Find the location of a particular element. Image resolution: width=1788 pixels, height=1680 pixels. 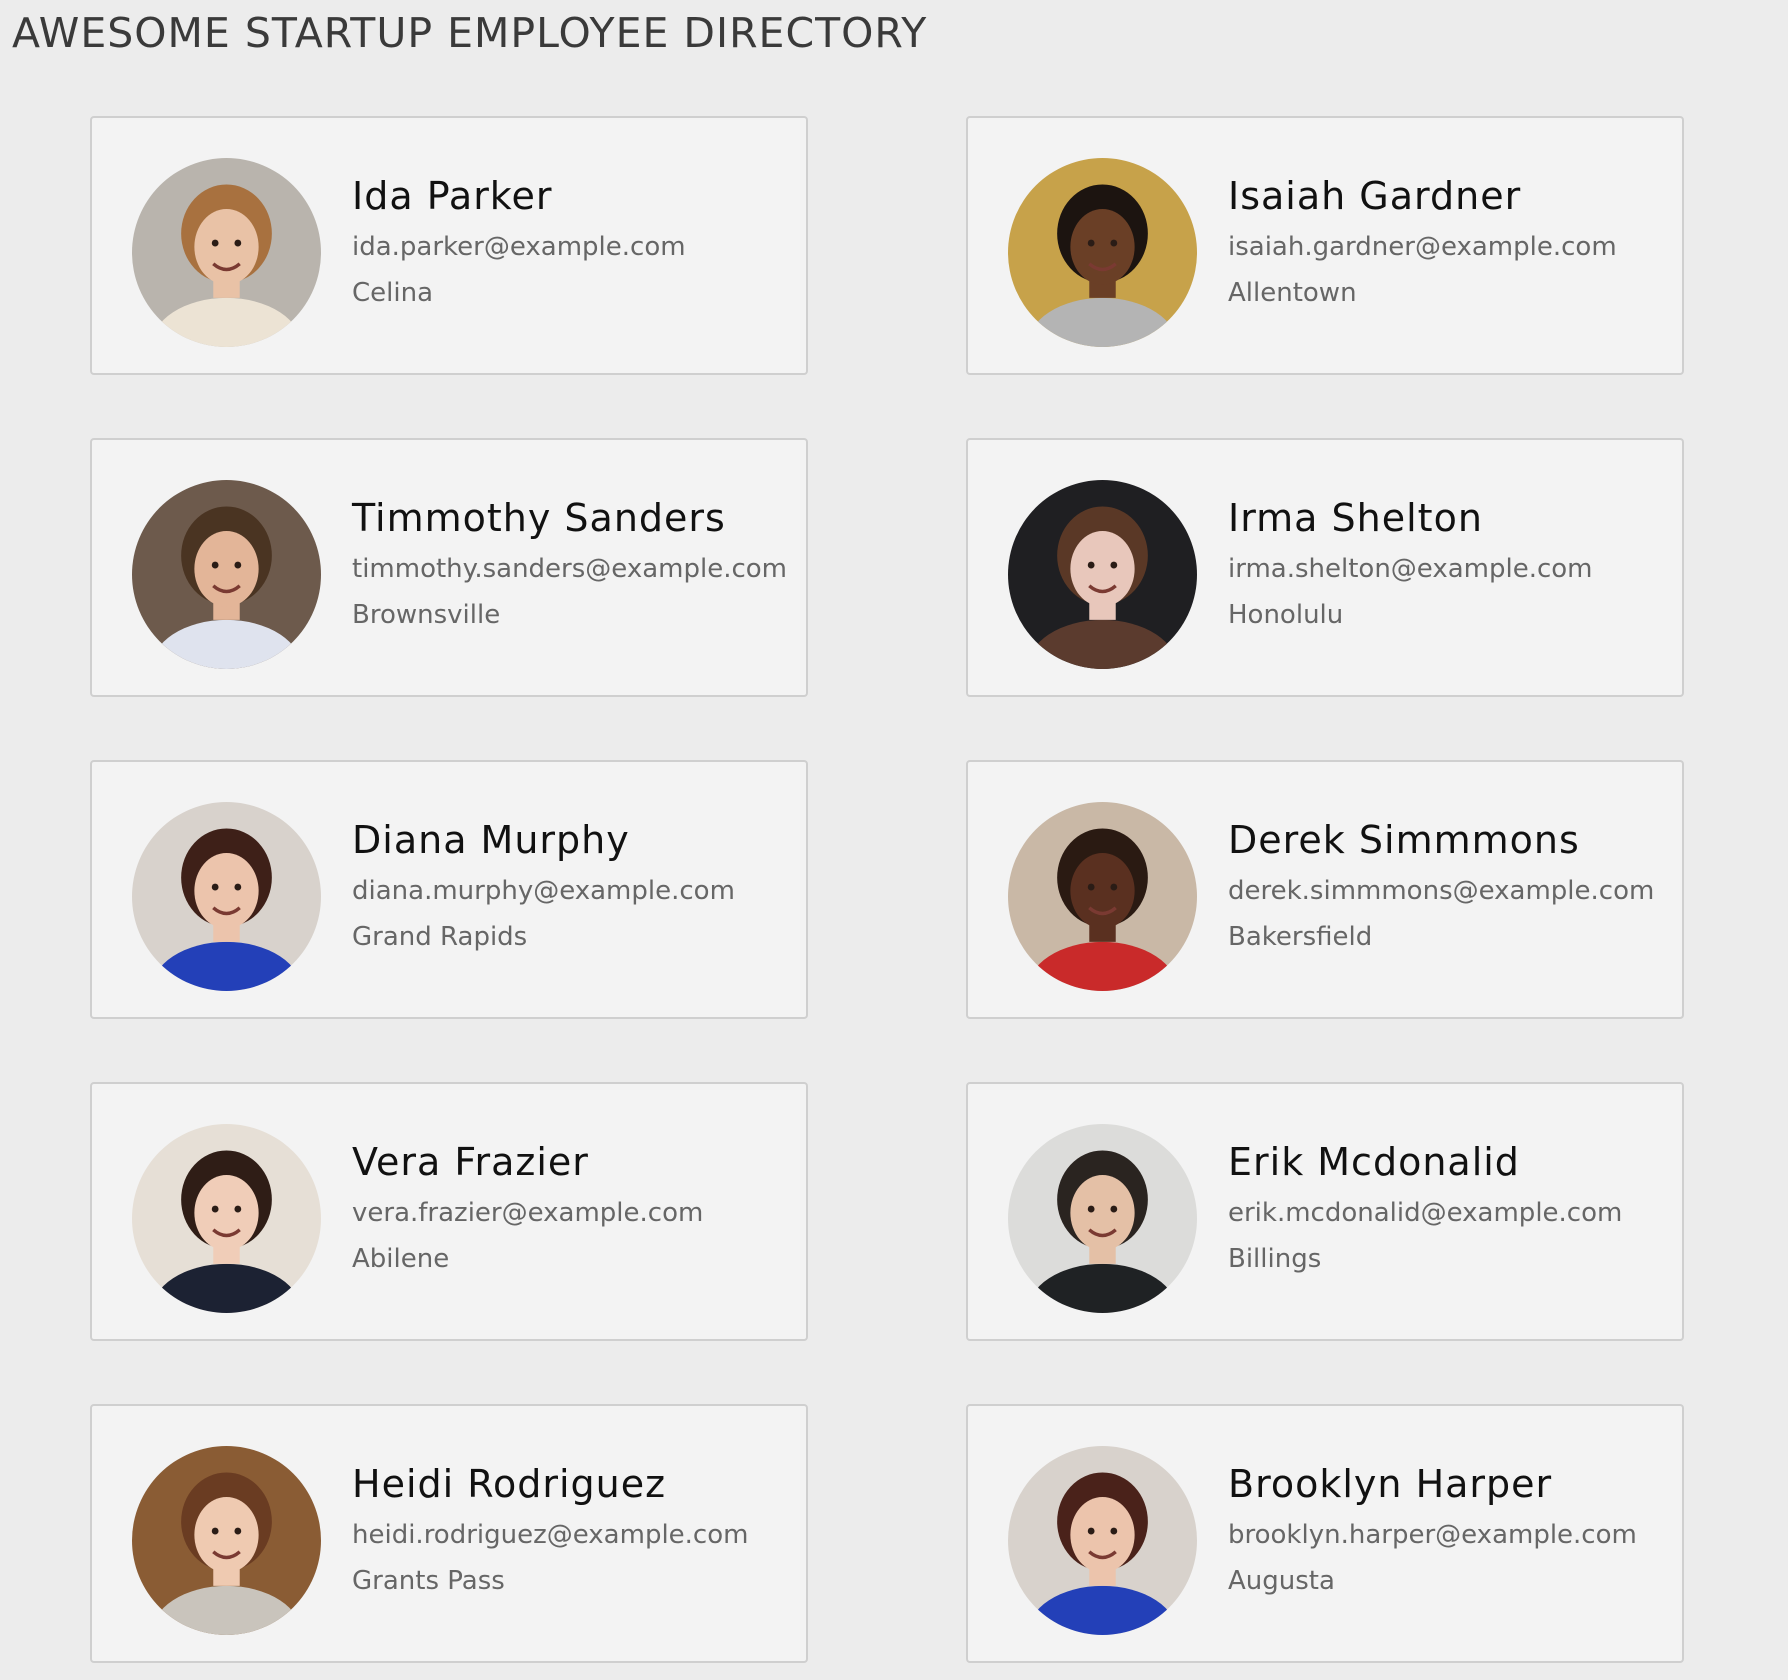

employee-city: Honolulu is located at coordinates (1286, 615).